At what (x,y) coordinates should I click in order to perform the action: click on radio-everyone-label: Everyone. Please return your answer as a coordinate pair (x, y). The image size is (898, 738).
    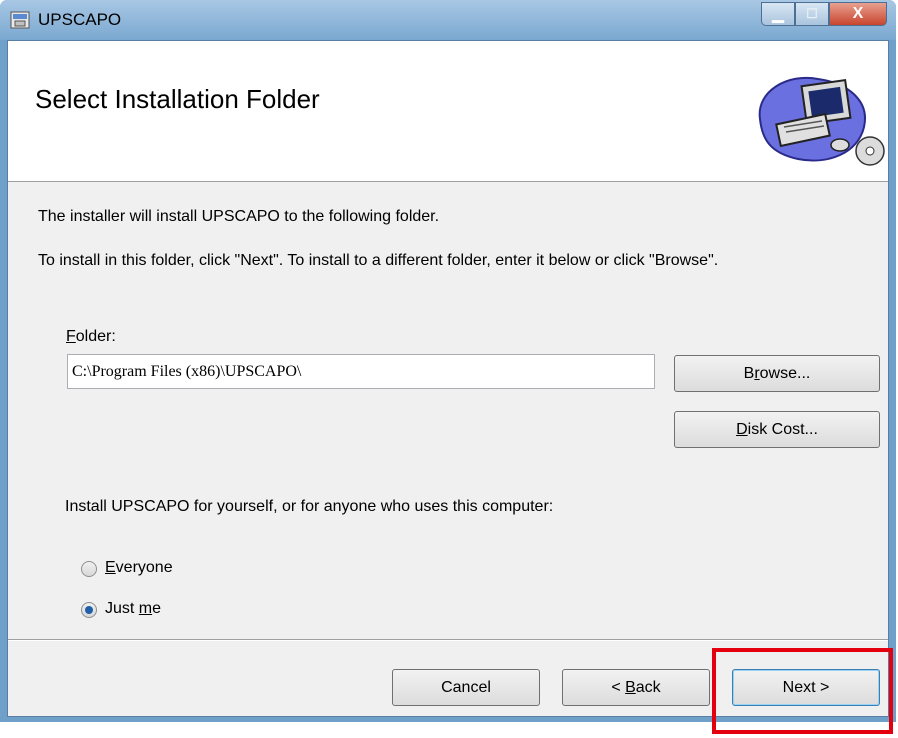
    Looking at the image, I should click on (139, 568).